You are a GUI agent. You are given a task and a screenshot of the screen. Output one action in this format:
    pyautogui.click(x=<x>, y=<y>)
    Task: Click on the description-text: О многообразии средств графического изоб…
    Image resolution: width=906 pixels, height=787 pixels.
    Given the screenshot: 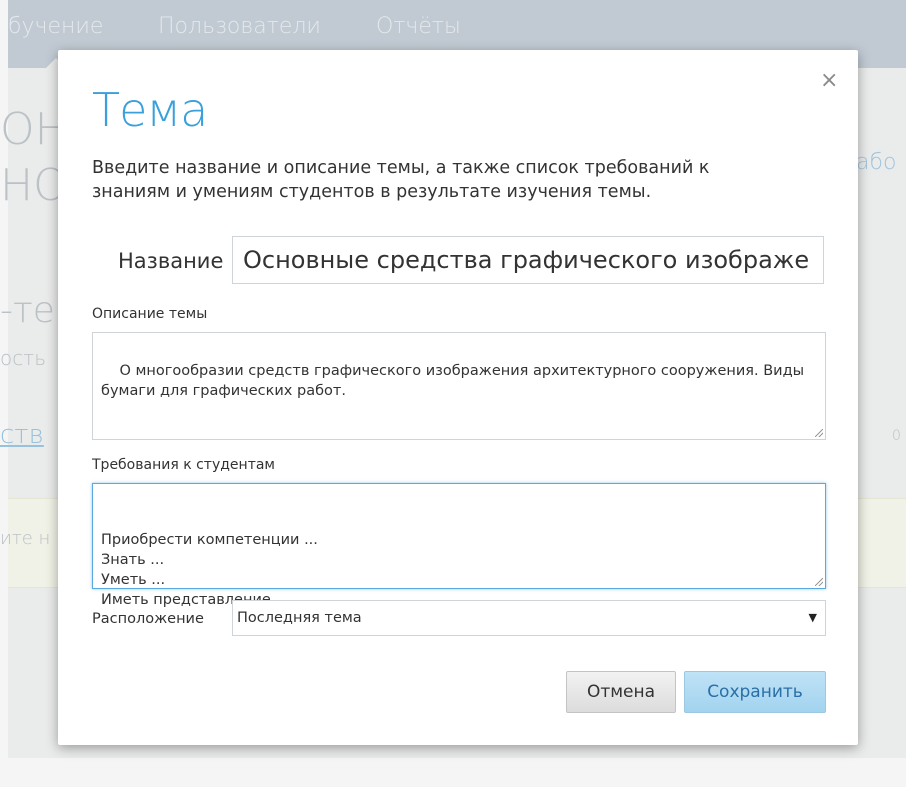 What is the action you would take?
    pyautogui.click(x=455, y=381)
    